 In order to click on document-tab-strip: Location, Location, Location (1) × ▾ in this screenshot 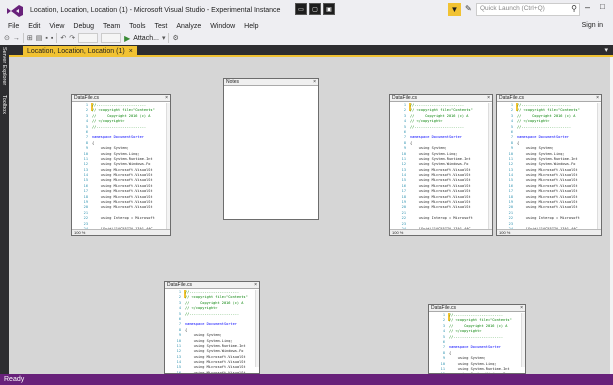, I will do `click(311, 51)`.